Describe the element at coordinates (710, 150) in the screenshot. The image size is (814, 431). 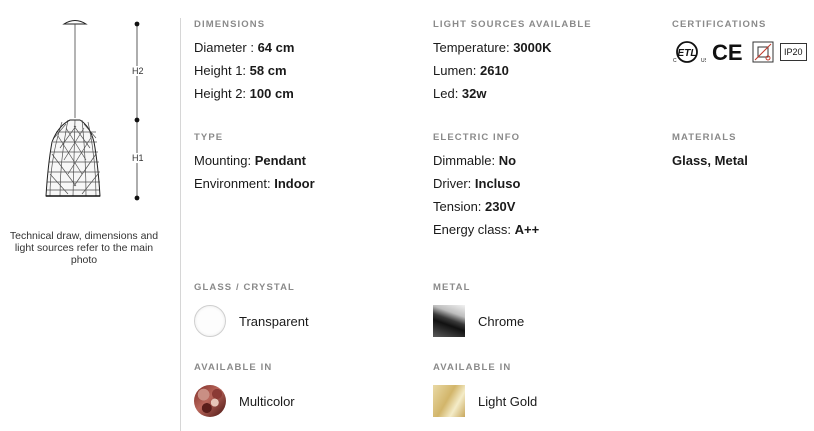
I see `materials-section: MATERIALS Glass, Metal` at that location.